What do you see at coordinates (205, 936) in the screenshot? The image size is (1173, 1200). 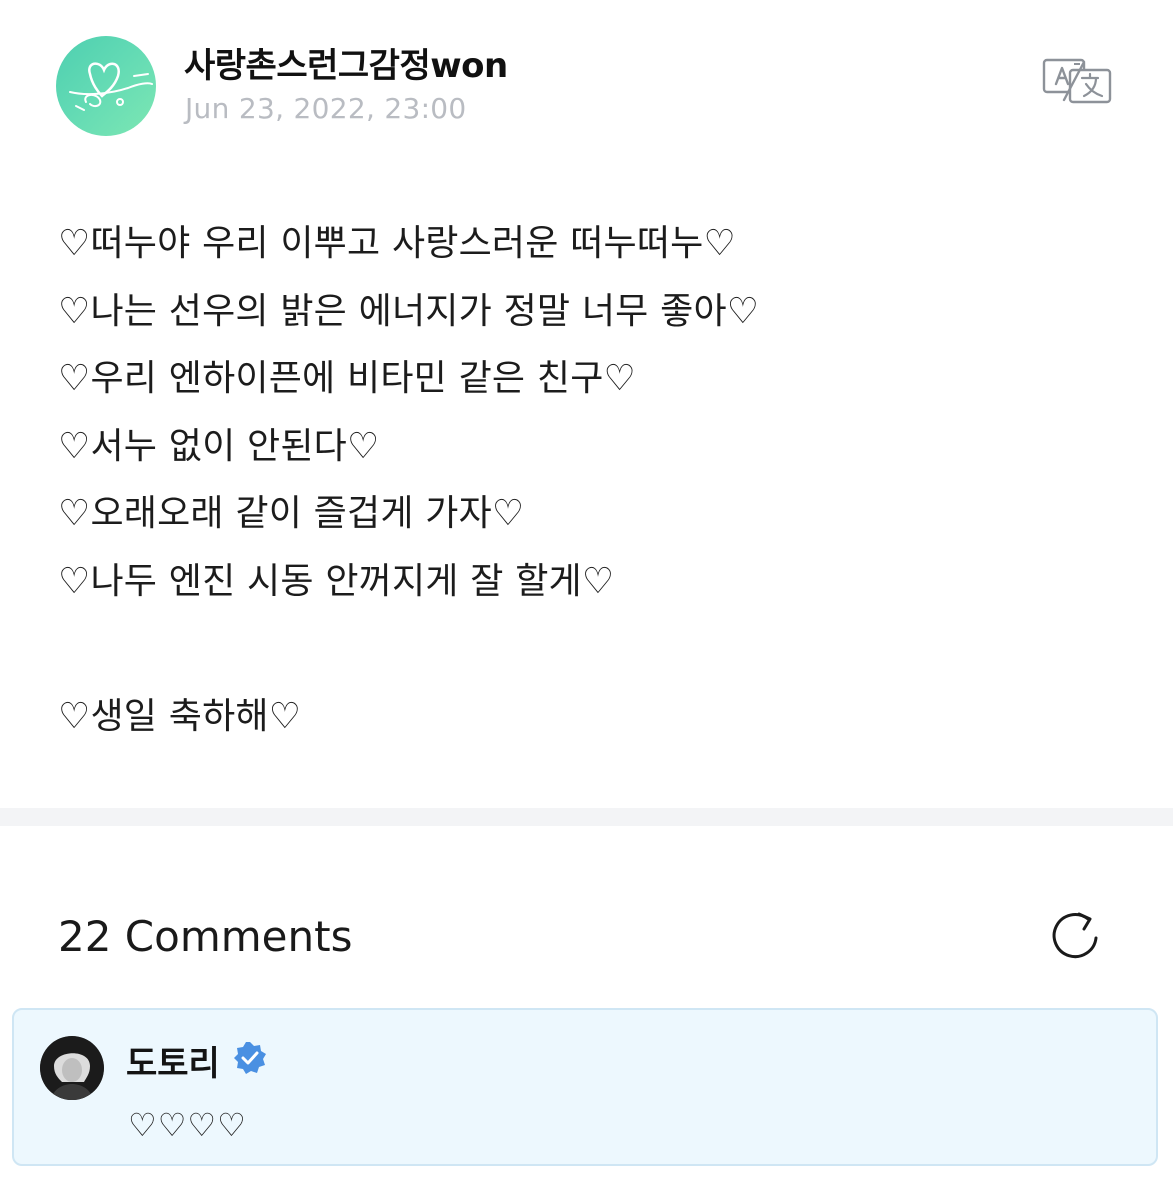 I see `comments-count: 22 Comments` at bounding box center [205, 936].